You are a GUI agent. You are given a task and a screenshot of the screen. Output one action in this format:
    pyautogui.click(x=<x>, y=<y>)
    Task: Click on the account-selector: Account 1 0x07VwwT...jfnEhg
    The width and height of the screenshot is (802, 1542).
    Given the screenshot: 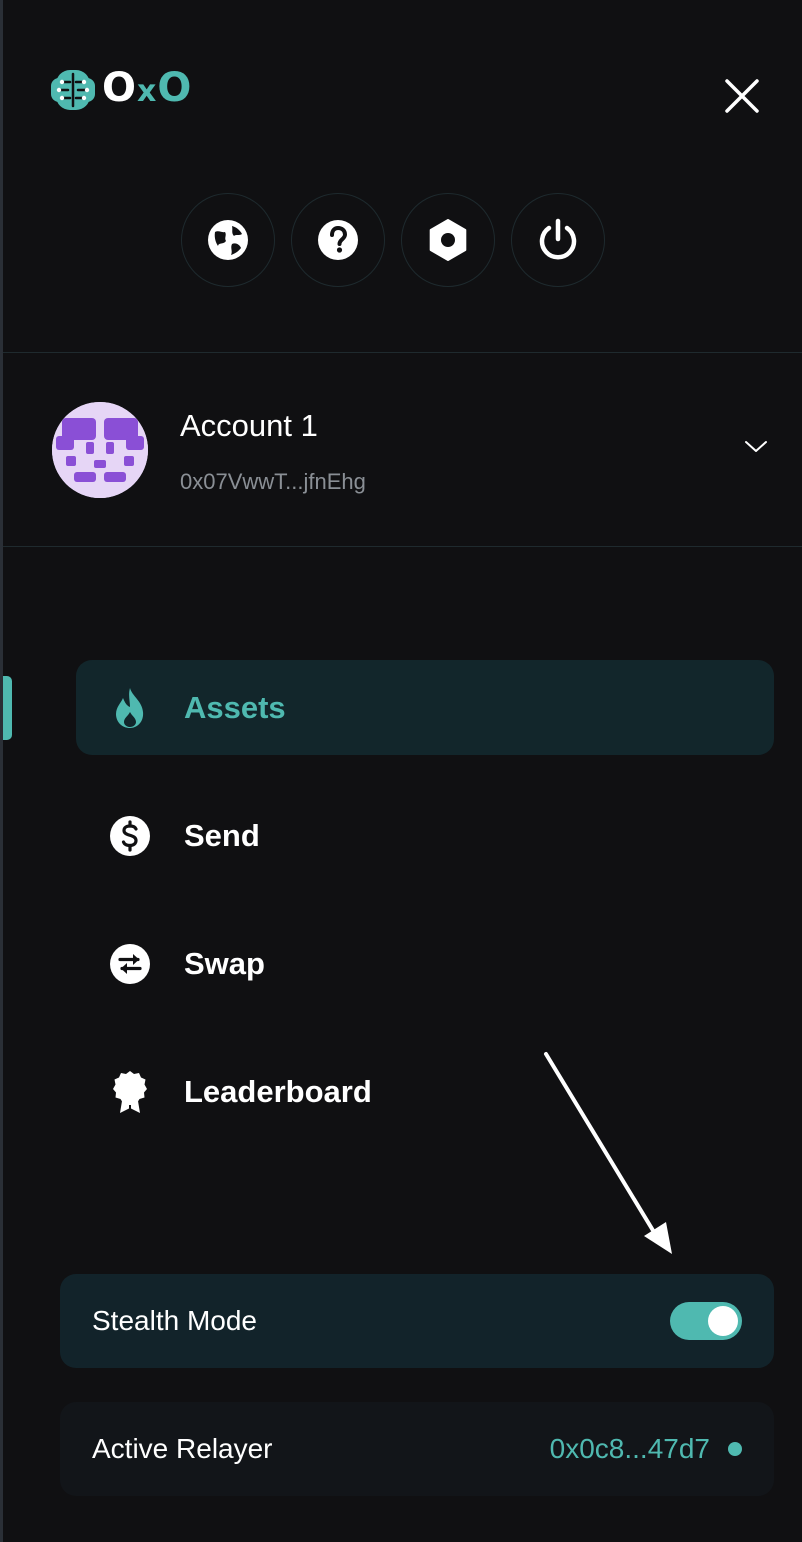 What is the action you would take?
    pyautogui.click(x=412, y=450)
    